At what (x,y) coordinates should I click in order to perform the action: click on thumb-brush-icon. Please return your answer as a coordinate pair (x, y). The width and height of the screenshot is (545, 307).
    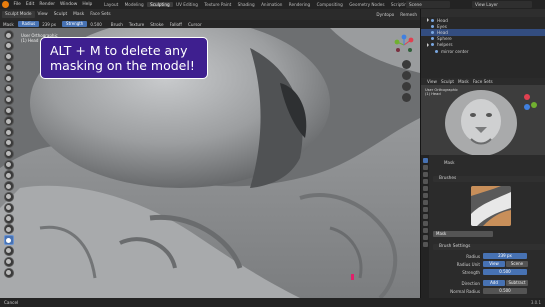
    Looking at the image, I should click on (8, 229).